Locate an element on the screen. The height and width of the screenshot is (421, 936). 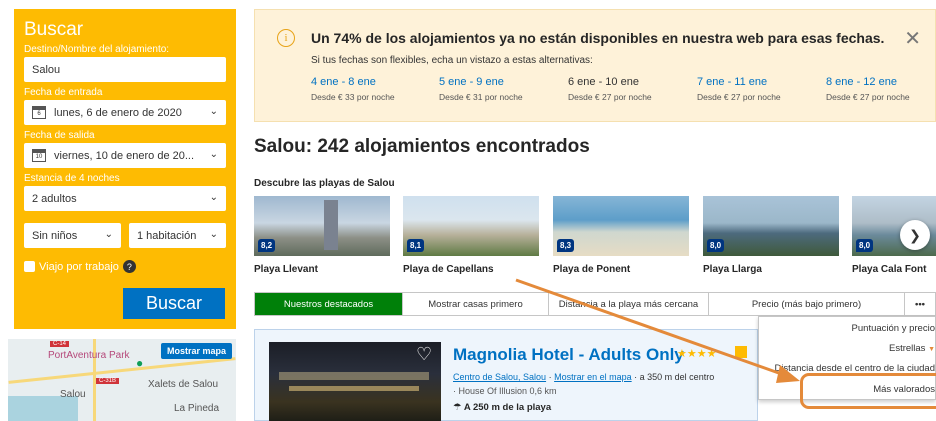
arrow-head is located at coordinates (788, 374).